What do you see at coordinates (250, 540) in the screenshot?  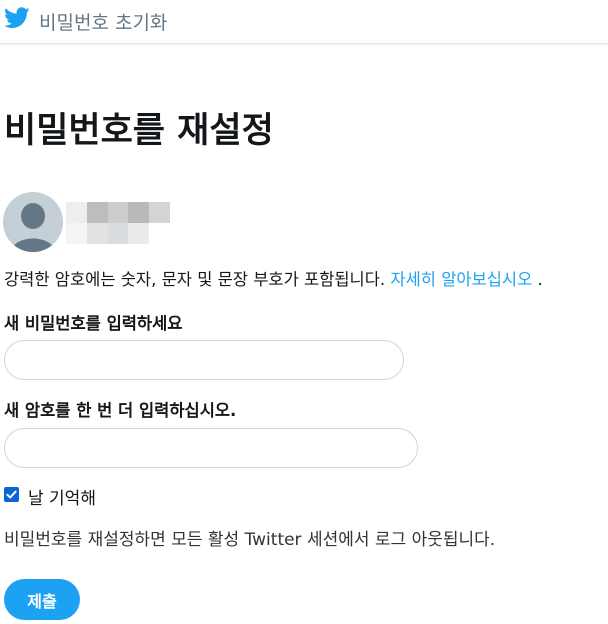 I see `logout-notice: 비밀번호를 재설정하면 모든 활성 Twitter 세션에서 로그 아웃됩니다.` at bounding box center [250, 540].